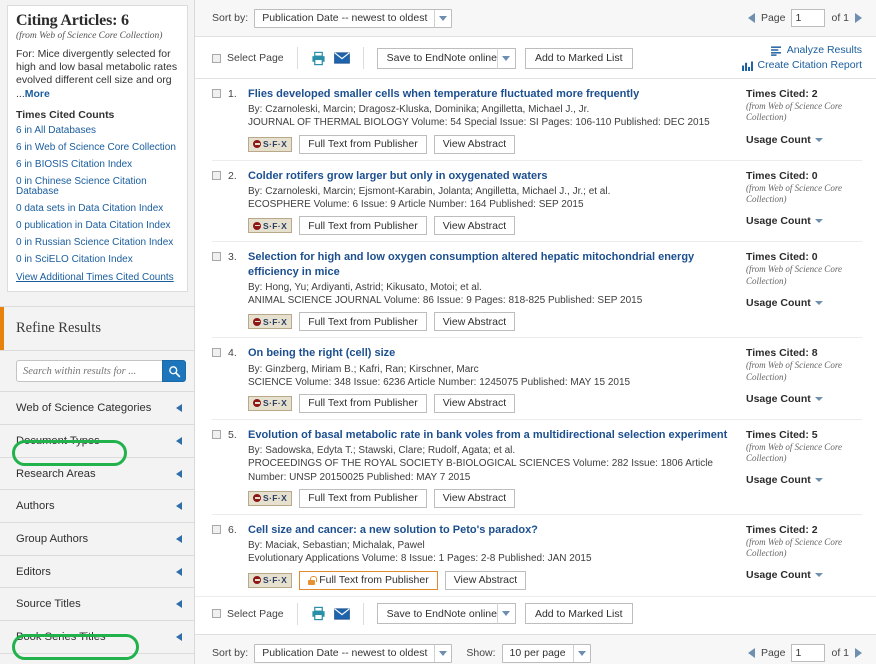  I want to click on save-to-endnote-split-button: Save to EndNote online, so click(446, 58).